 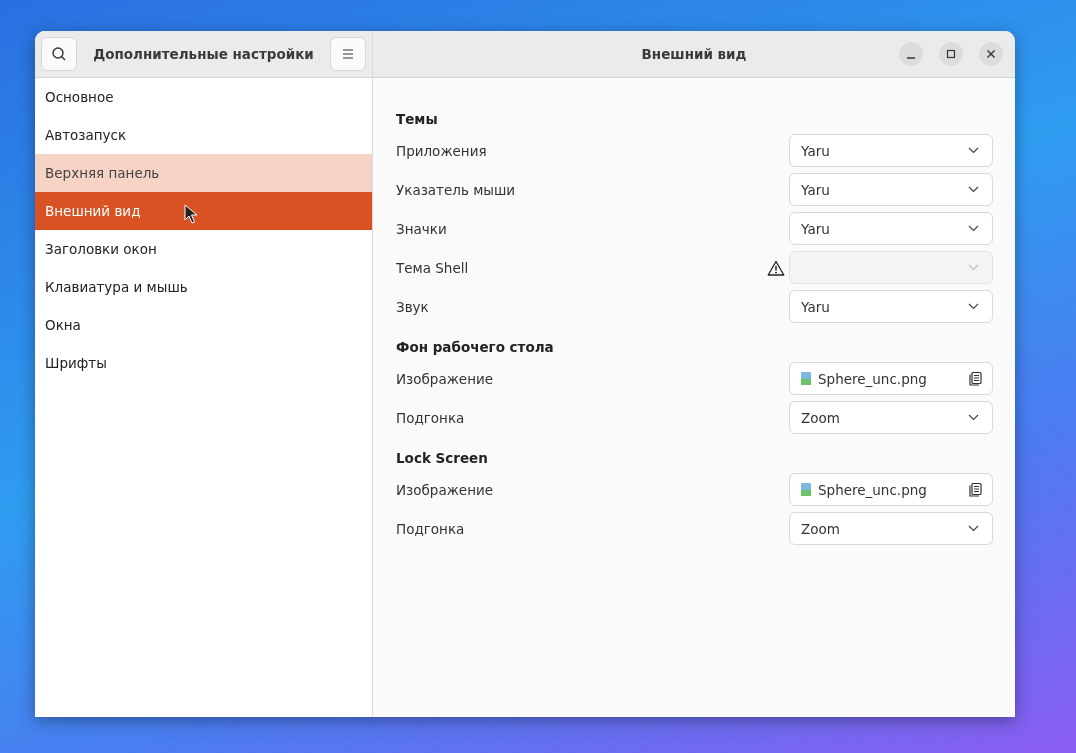 I want to click on section-heading: Фон рабочего стола, so click(x=475, y=347).